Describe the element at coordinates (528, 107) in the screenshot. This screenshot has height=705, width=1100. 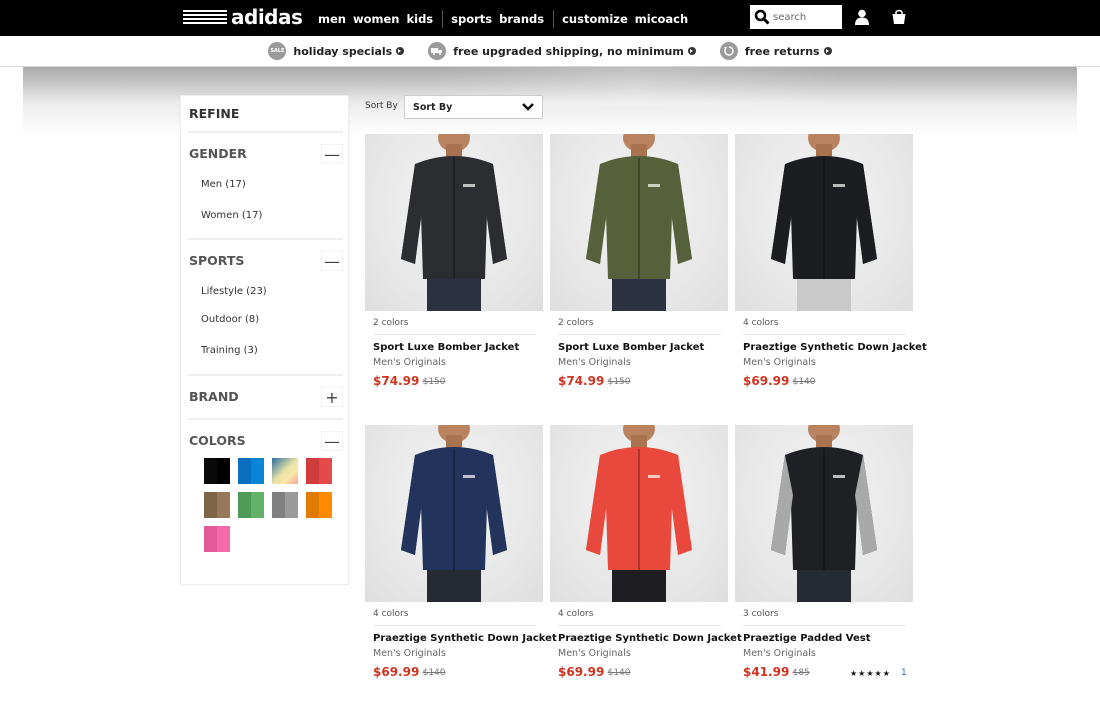
I see `chevron-down-icon` at that location.